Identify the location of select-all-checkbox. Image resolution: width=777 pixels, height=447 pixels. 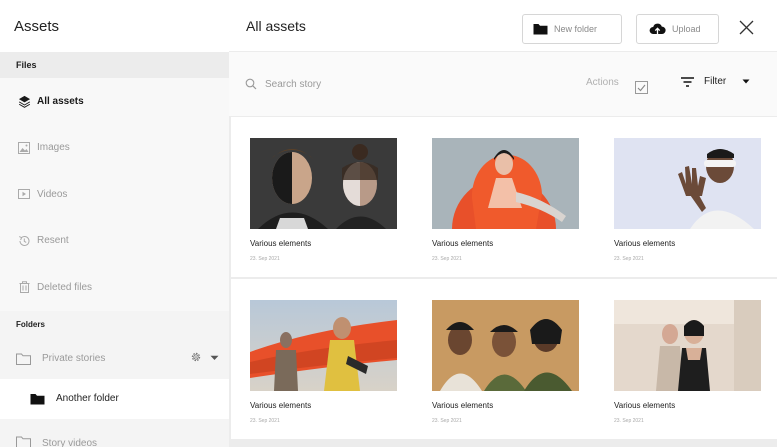
(641, 87).